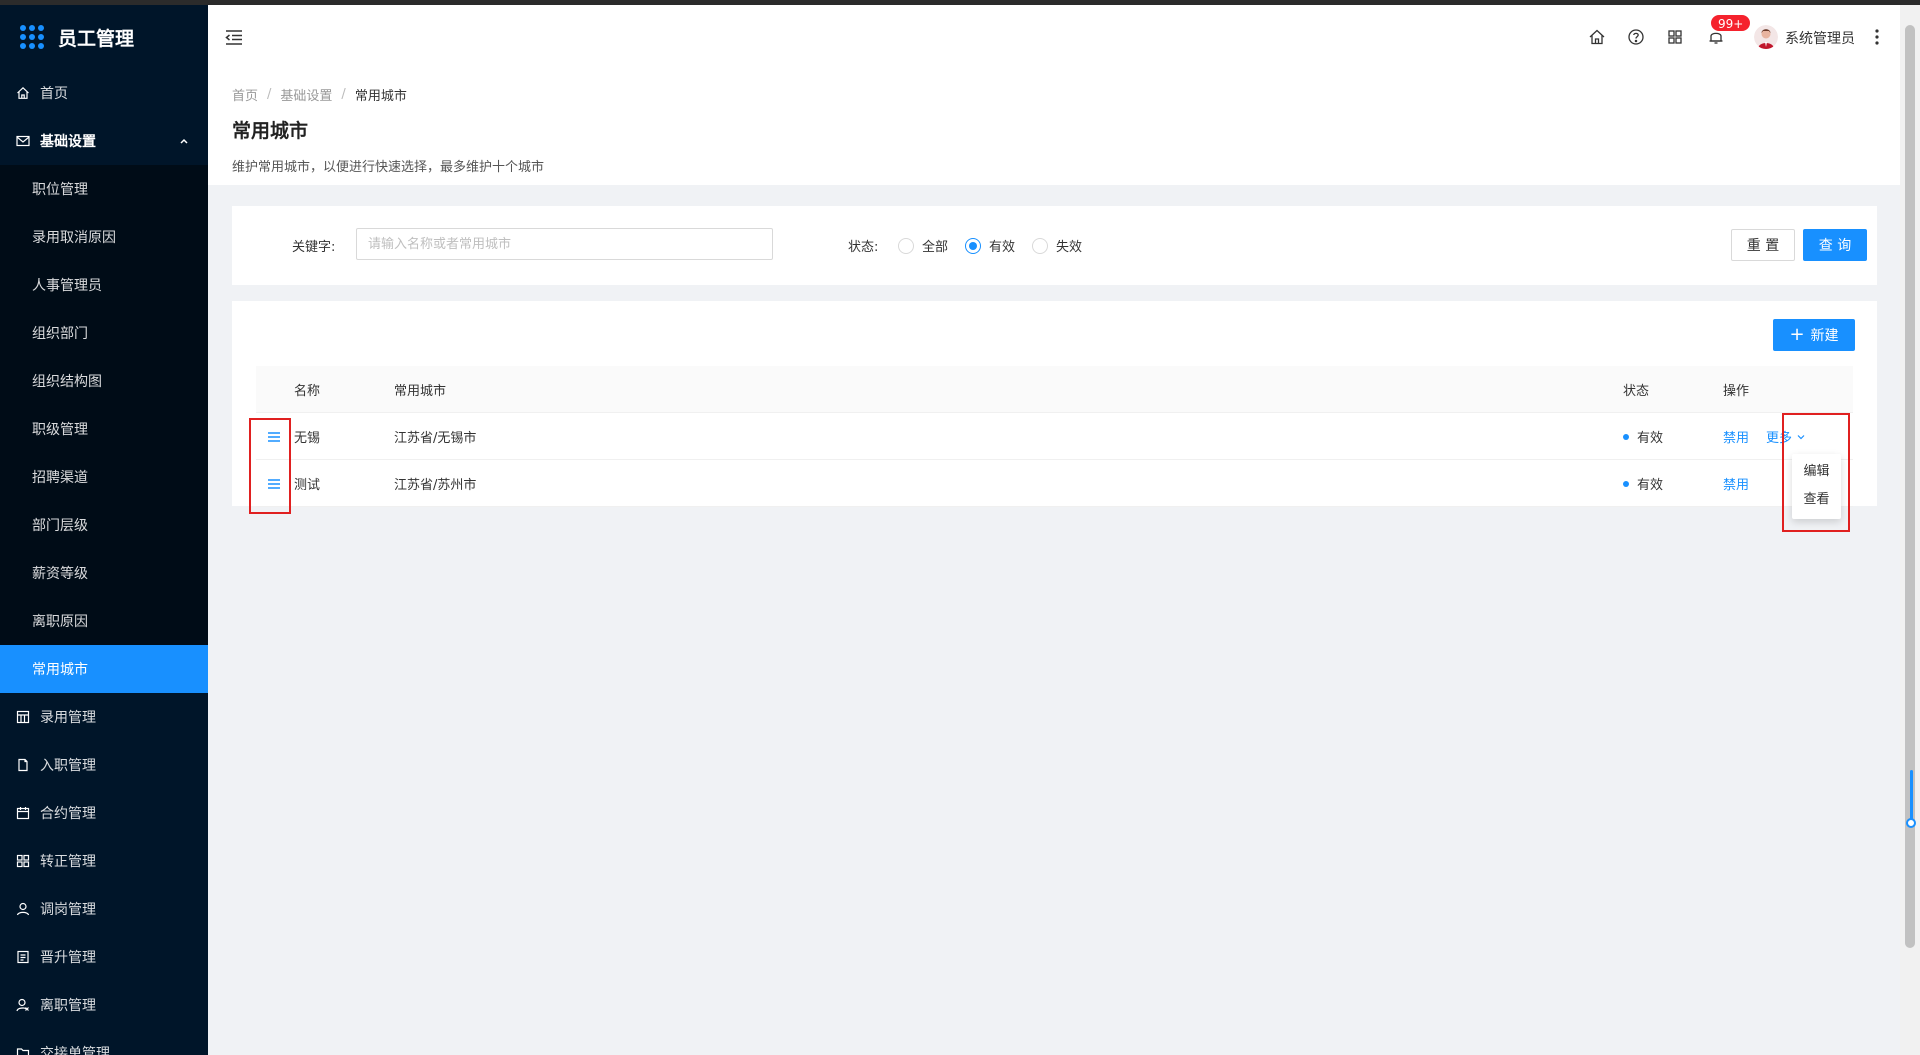 The image size is (1920, 1055). I want to click on status-radio-invalid: 失效, so click(1057, 245).